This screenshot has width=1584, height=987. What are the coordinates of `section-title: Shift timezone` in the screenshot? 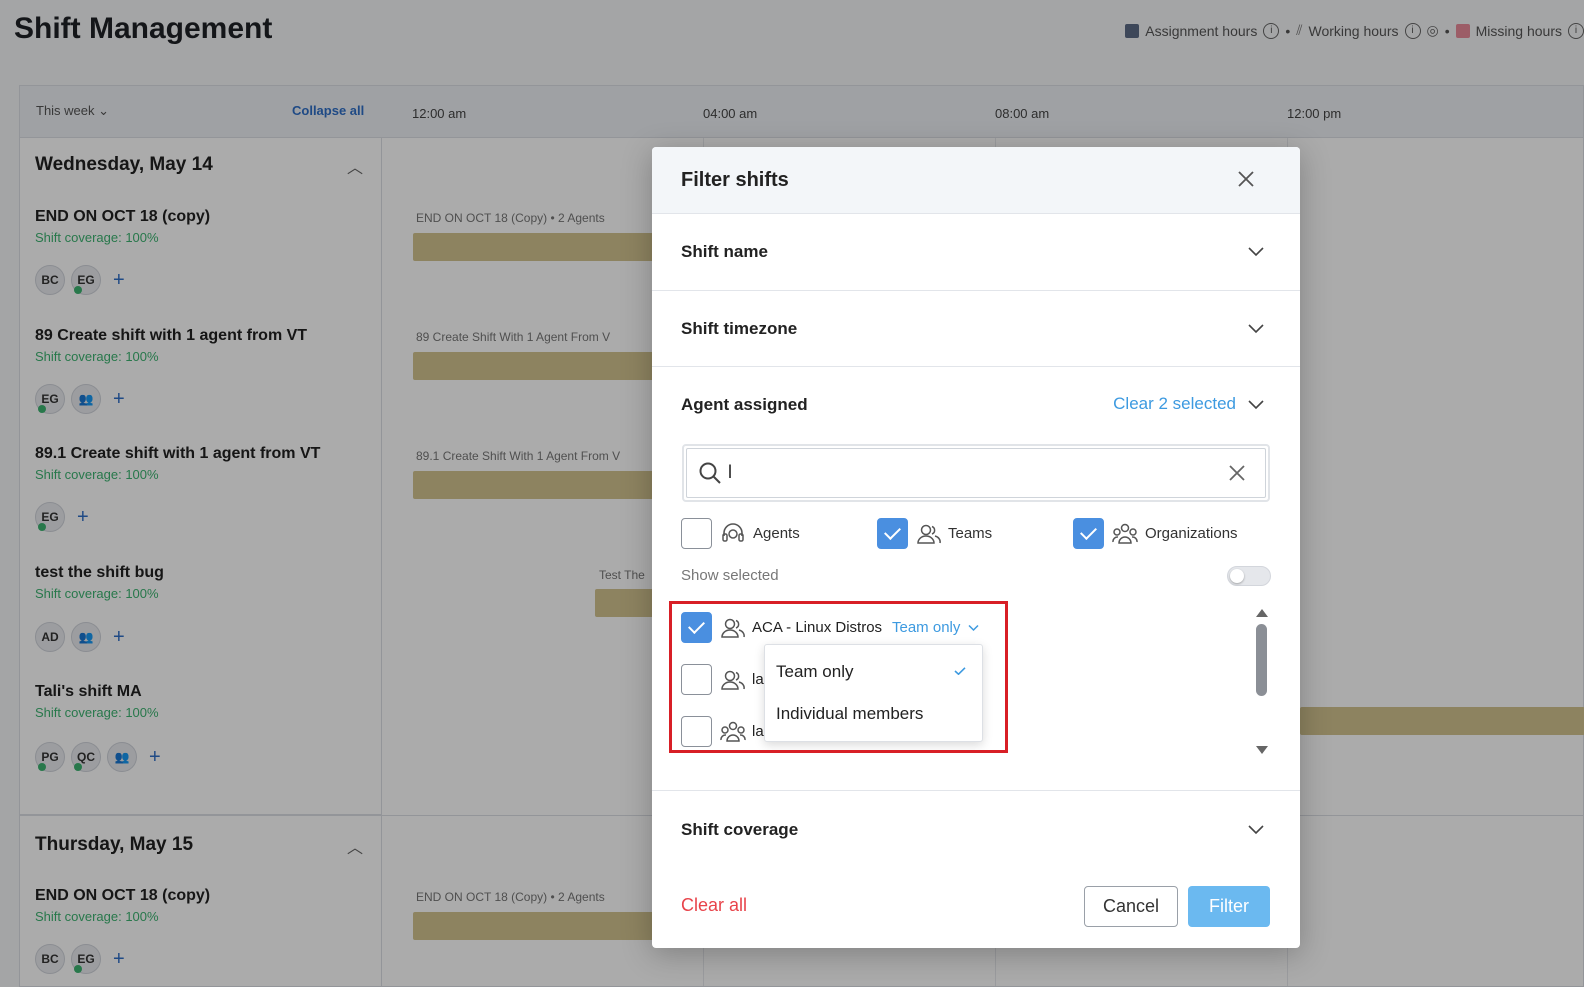 It's located at (739, 328).